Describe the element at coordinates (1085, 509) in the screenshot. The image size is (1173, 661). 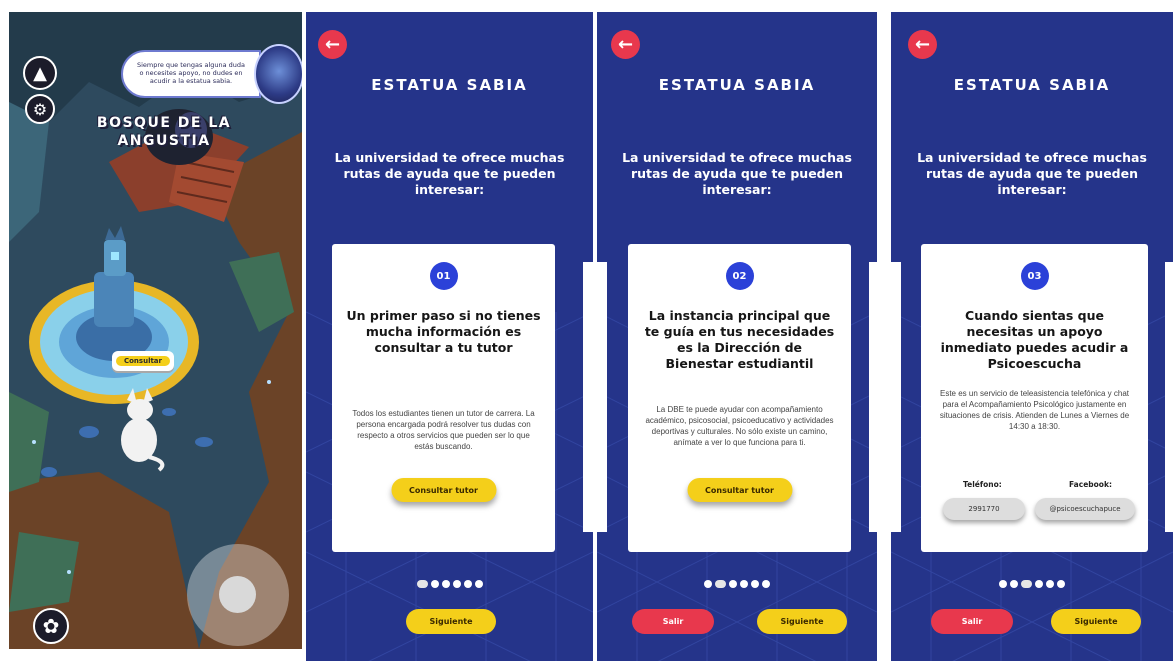
I see `facebook-button: @psicoescuchapuce` at that location.